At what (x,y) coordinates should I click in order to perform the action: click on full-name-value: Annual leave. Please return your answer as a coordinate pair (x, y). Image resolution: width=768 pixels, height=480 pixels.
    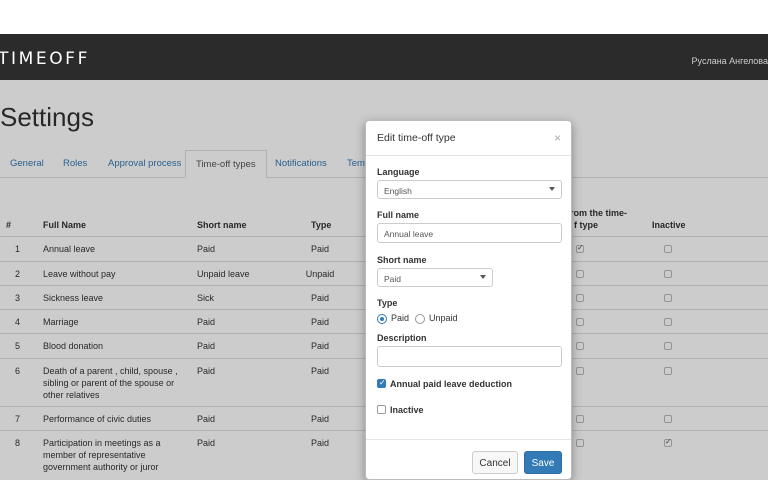
    Looking at the image, I should click on (409, 234).